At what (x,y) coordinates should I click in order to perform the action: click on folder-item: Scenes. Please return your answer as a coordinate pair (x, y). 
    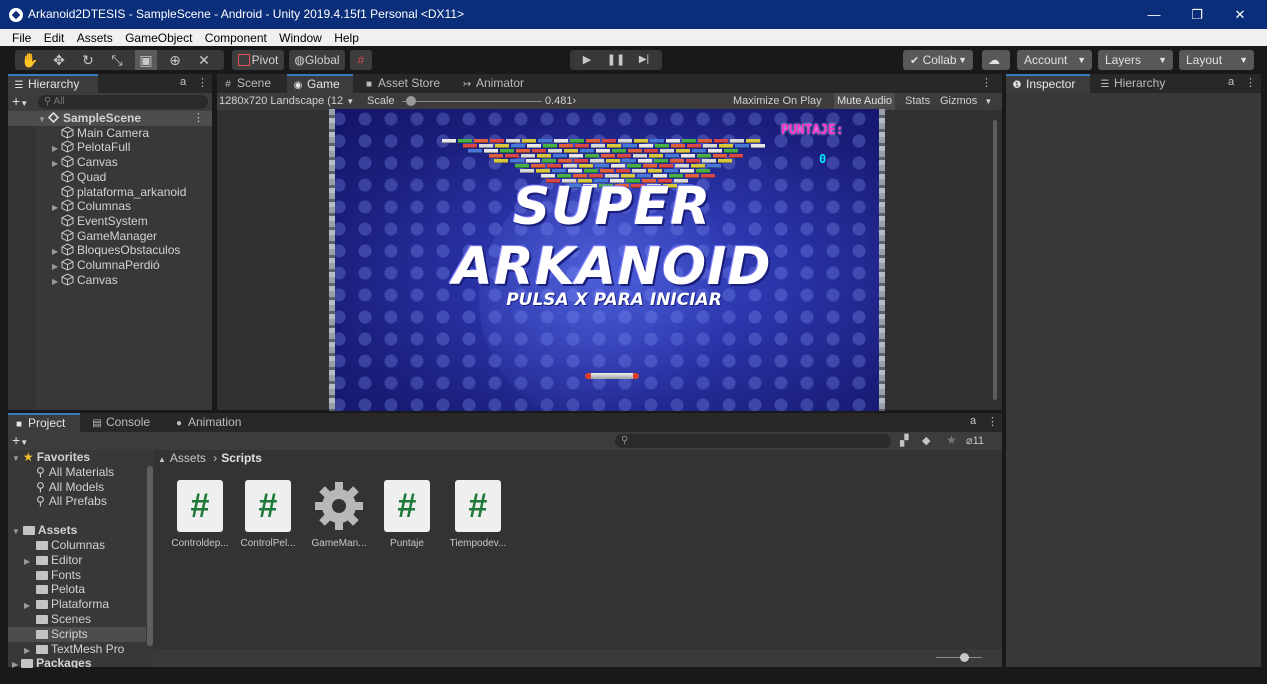
    Looking at the image, I should click on (77, 619).